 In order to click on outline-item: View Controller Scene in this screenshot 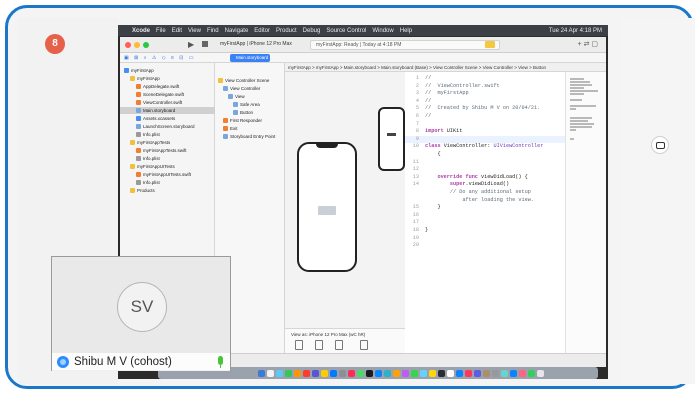, I will do `click(243, 80)`.